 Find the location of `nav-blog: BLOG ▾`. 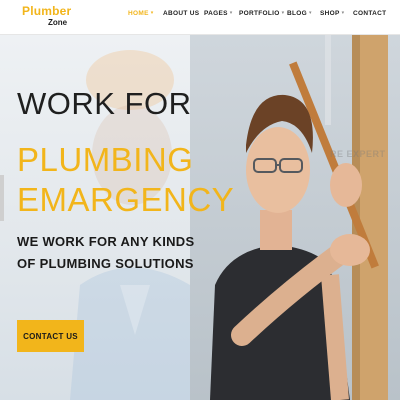

nav-blog: BLOG ▾ is located at coordinates (299, 13).